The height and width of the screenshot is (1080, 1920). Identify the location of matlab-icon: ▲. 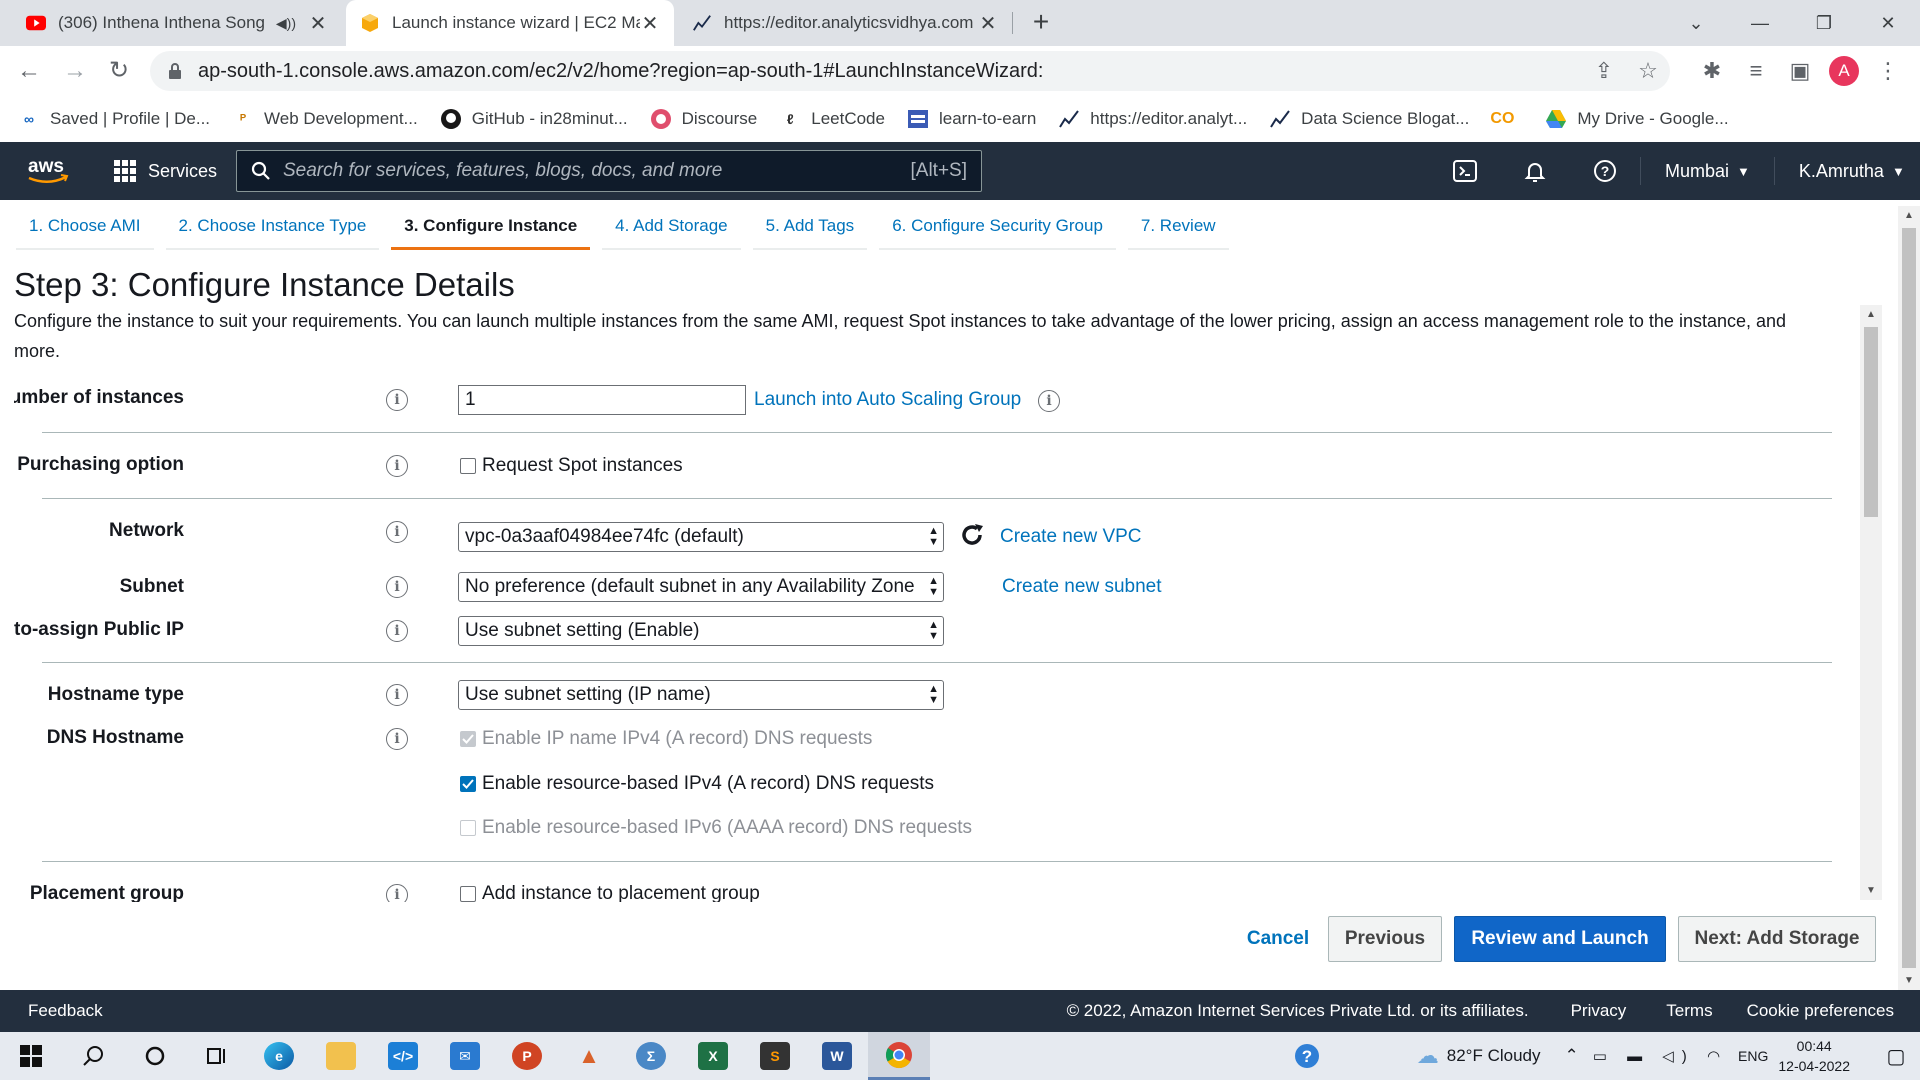
(589, 1056).